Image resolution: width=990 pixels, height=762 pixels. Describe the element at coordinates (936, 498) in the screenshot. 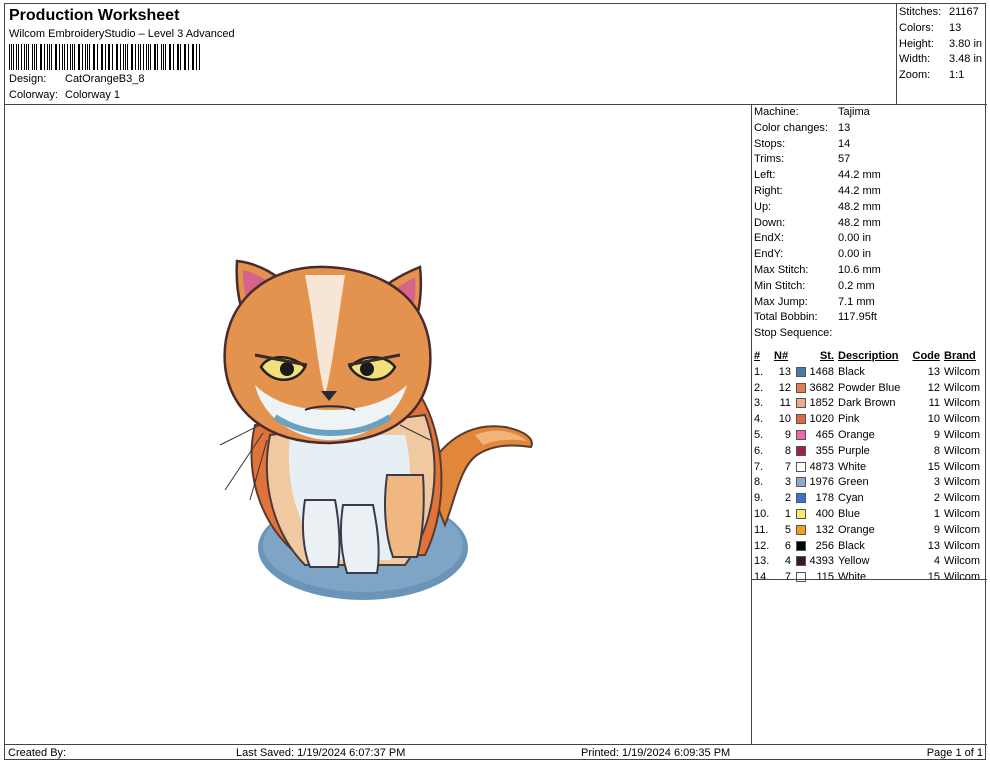

I see `color-code: 2` at that location.